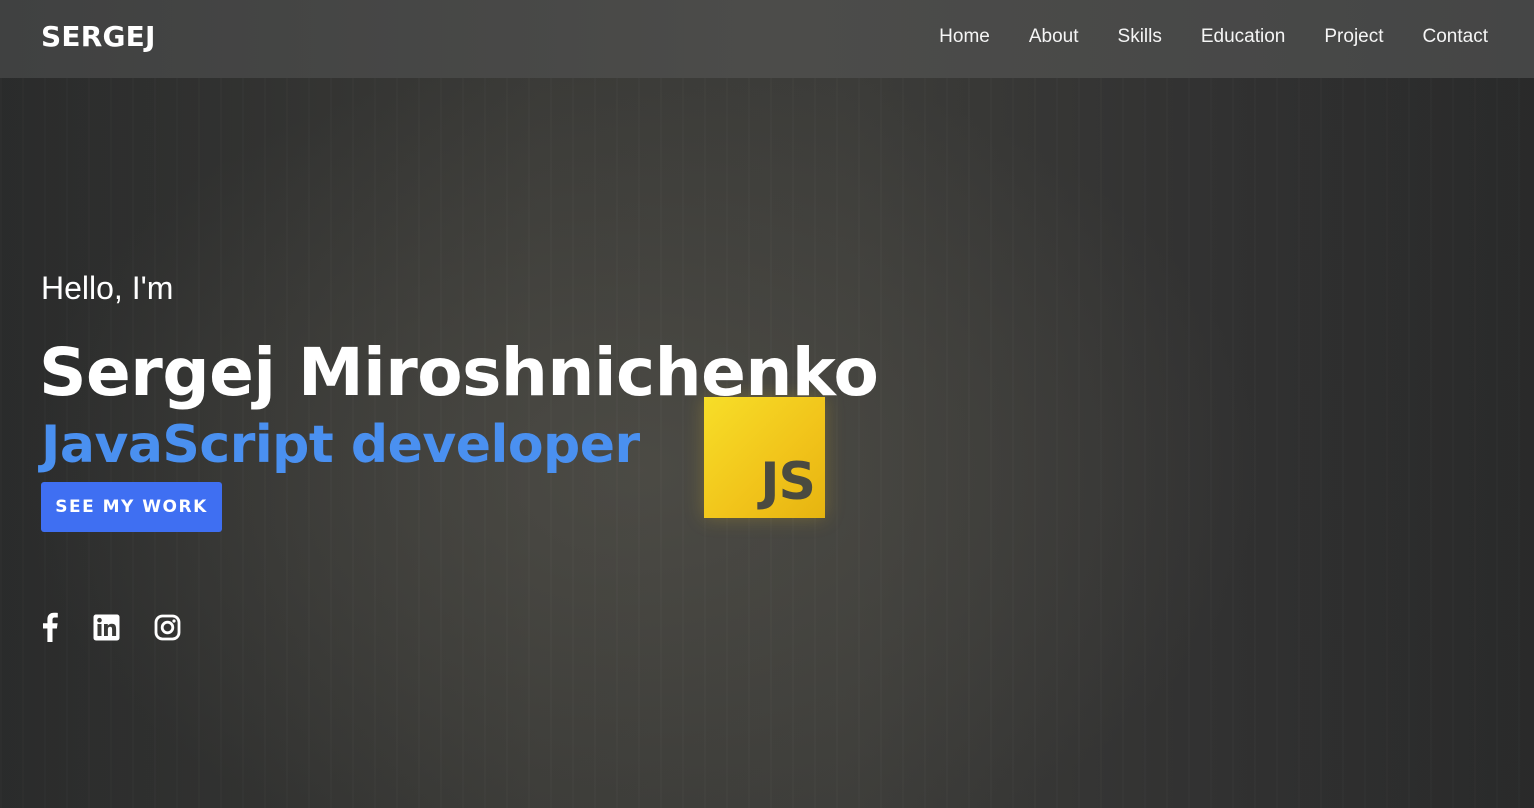 The height and width of the screenshot is (808, 1534). Describe the element at coordinates (964, 37) in the screenshot. I see `nav-home: Home` at that location.